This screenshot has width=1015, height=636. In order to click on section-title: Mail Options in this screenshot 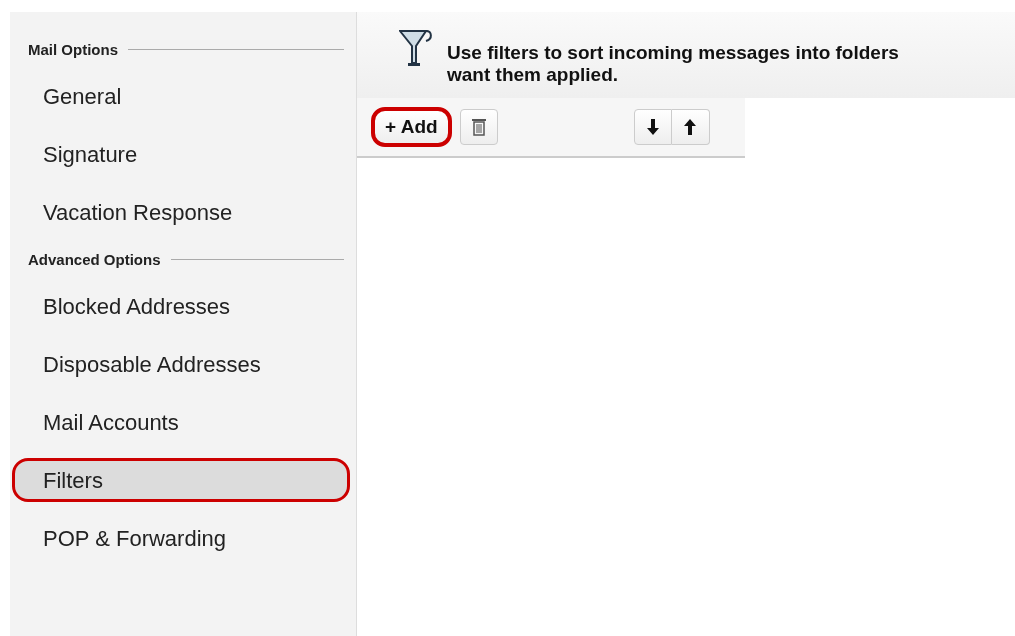, I will do `click(73, 49)`.